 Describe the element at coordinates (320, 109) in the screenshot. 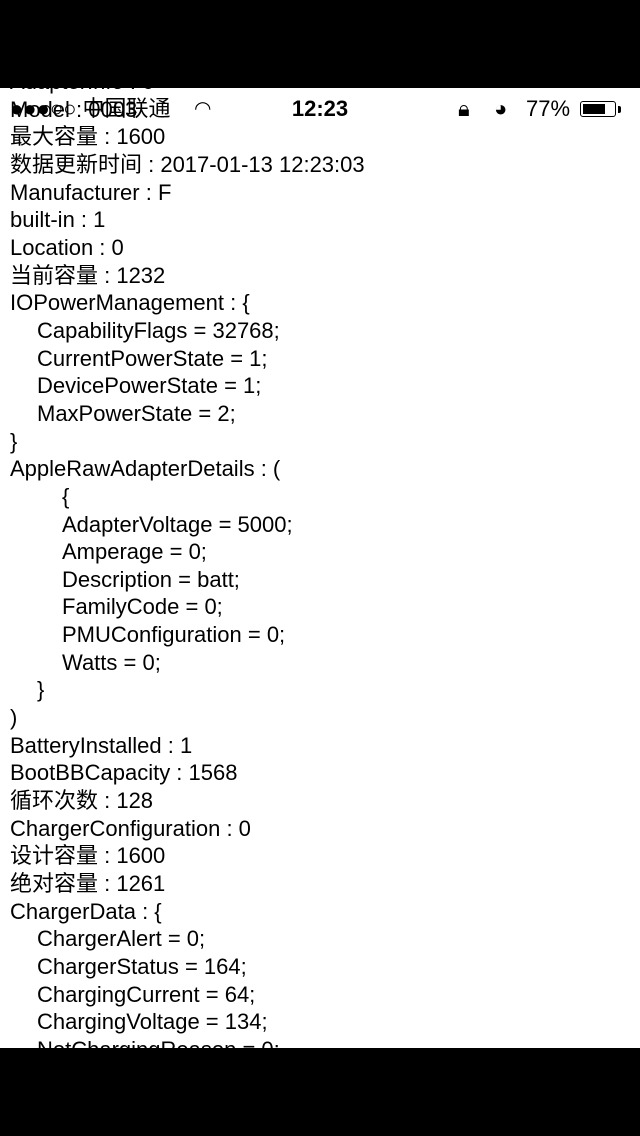

I see `status-bar: ●●●○○ 中国联通 ◠ 12:23 🔒︎ ◕ 77%` at that location.